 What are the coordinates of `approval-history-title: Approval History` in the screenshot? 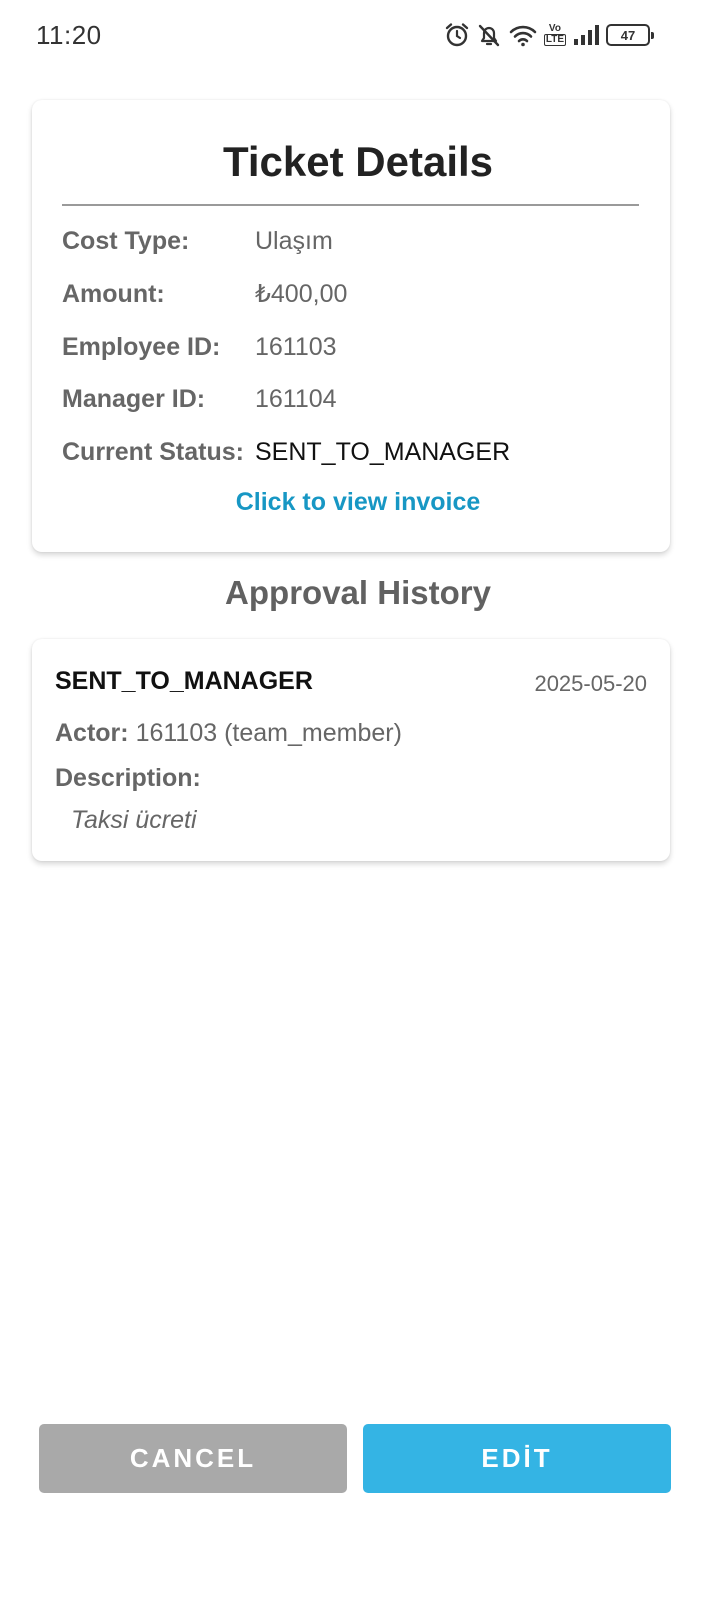 It's located at (358, 592).